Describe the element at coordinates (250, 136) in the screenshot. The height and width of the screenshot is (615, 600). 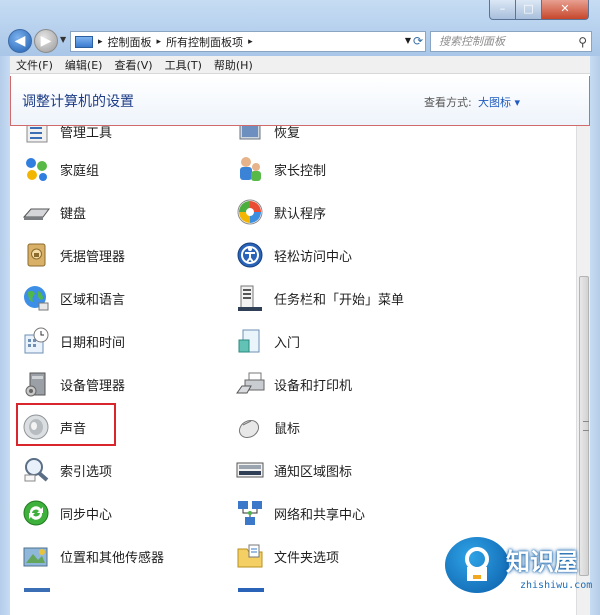
I see `recovery-icon` at that location.